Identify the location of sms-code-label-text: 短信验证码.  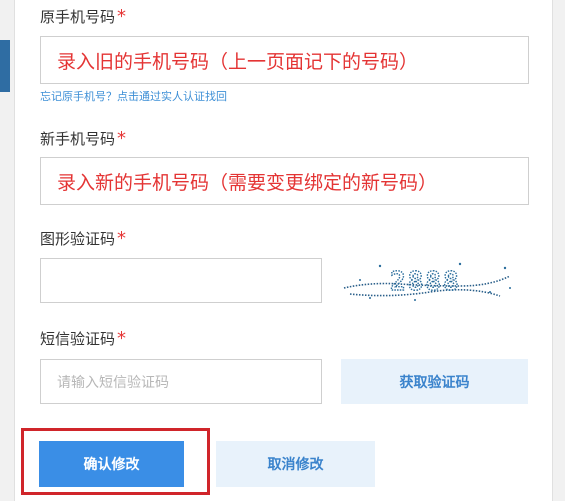
(78, 339).